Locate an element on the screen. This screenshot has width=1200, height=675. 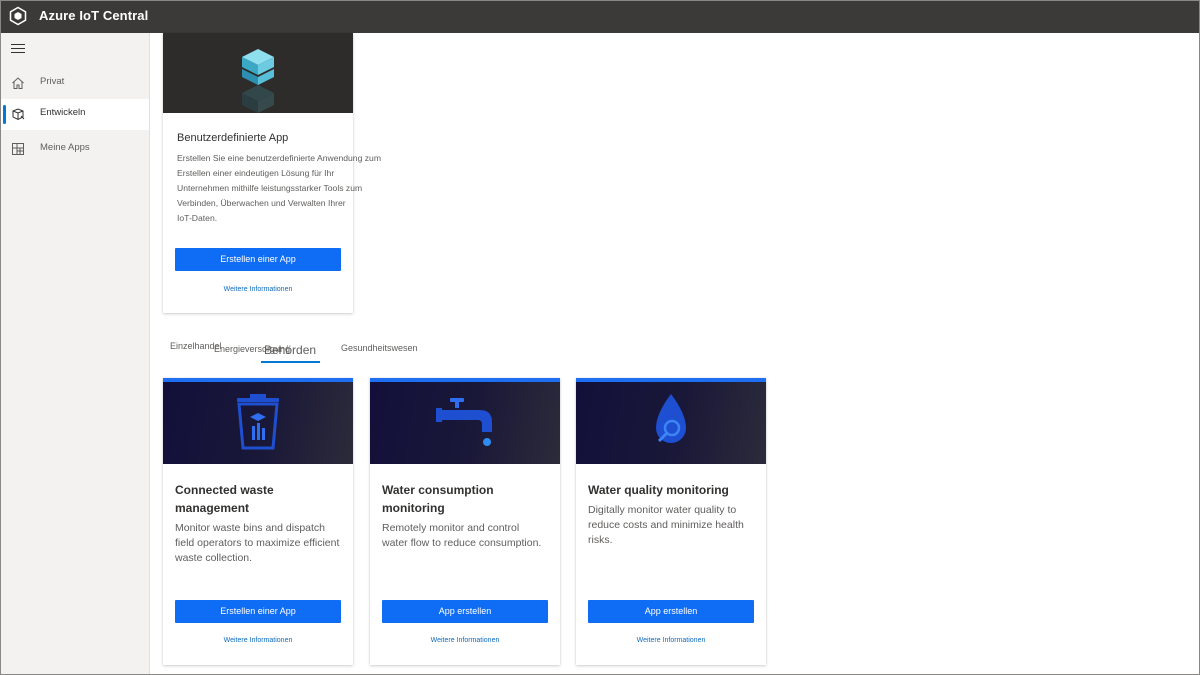
card-title: Benutzerdefinierte App is located at coordinates (233, 138).